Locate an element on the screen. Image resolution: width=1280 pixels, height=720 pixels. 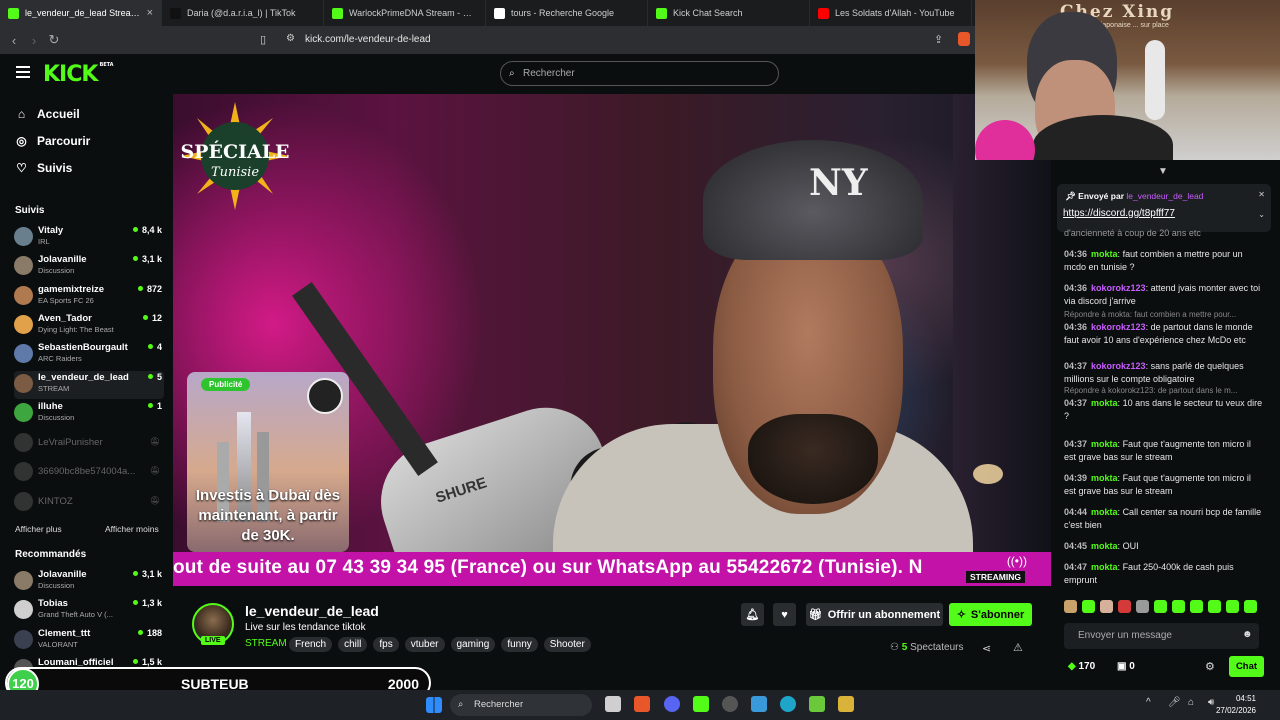
tab-close-icon: × is located at coordinates (150, 13).